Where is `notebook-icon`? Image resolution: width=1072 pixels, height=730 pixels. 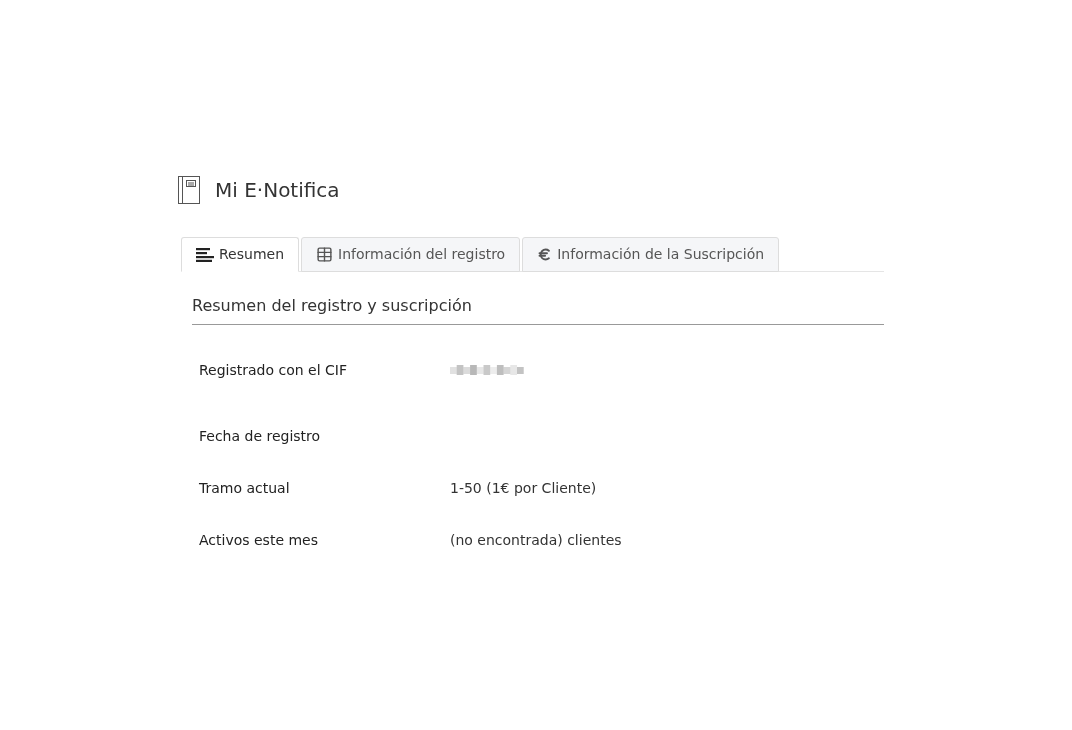
notebook-icon is located at coordinates (189, 190).